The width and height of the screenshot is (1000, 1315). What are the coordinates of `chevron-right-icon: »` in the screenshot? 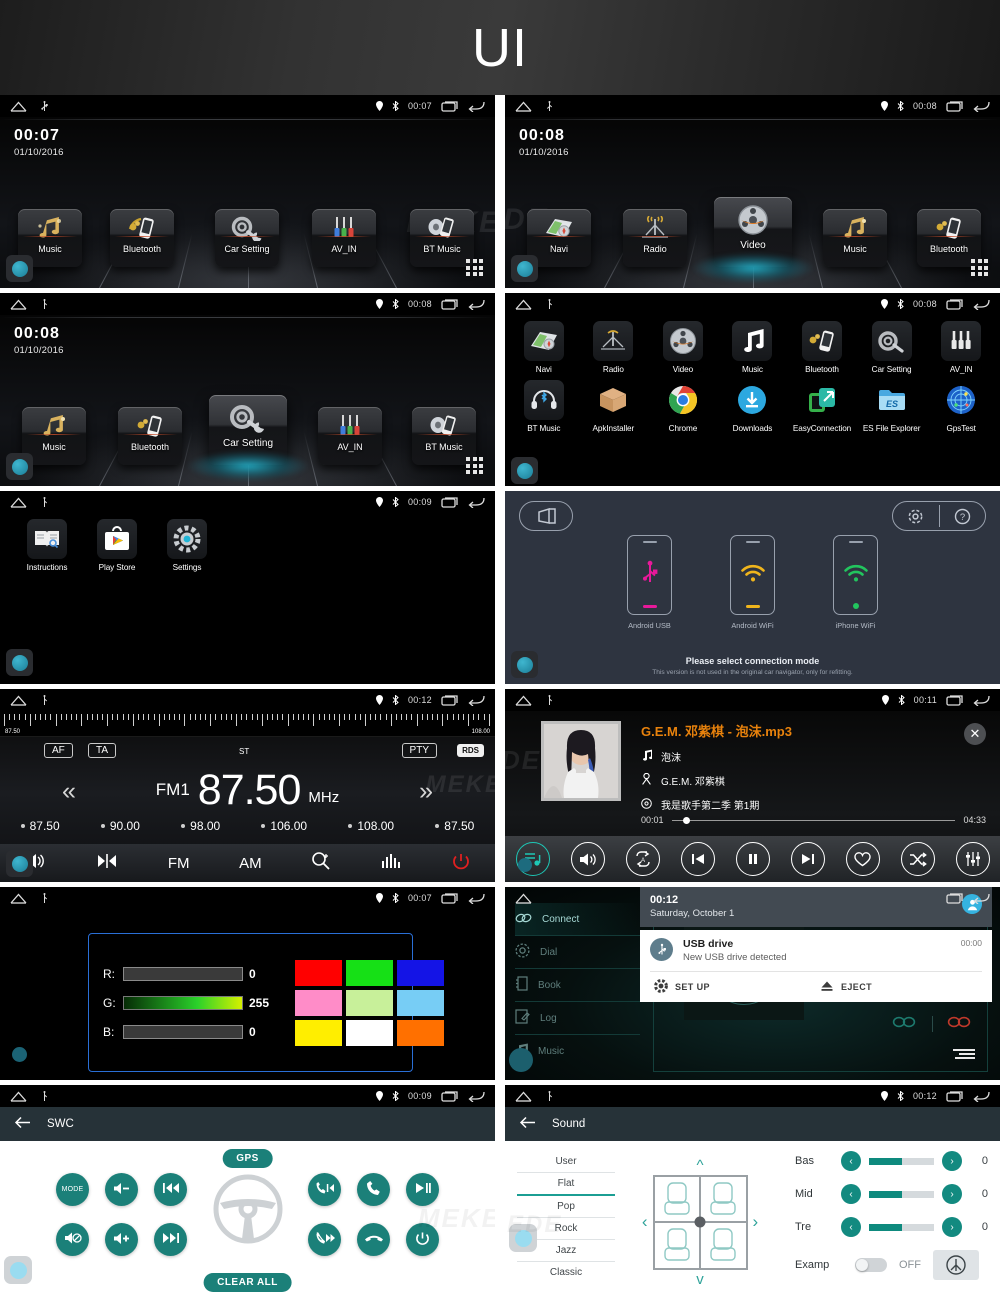 It's located at (426, 791).